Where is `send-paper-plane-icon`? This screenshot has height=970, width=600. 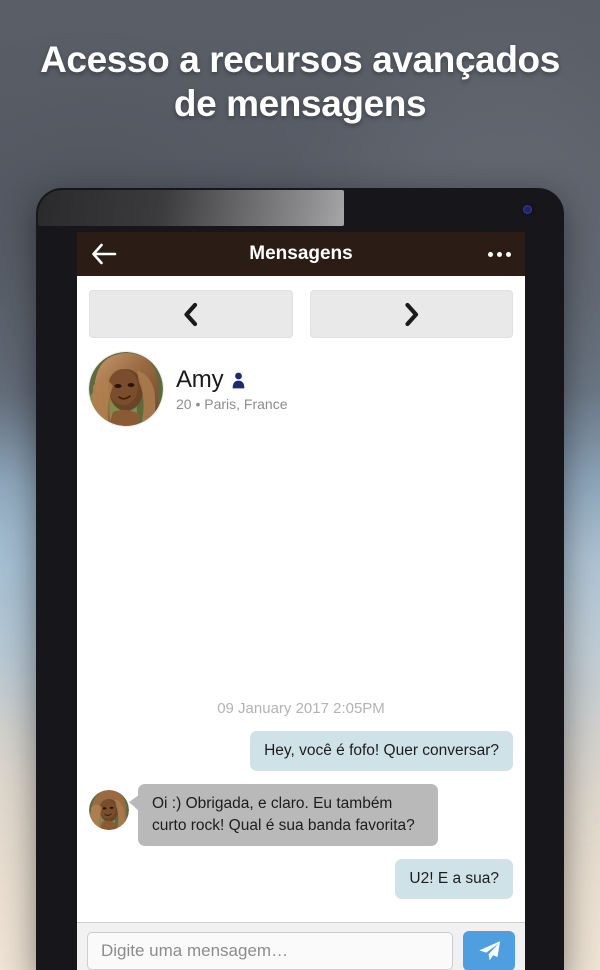 send-paper-plane-icon is located at coordinates (489, 951).